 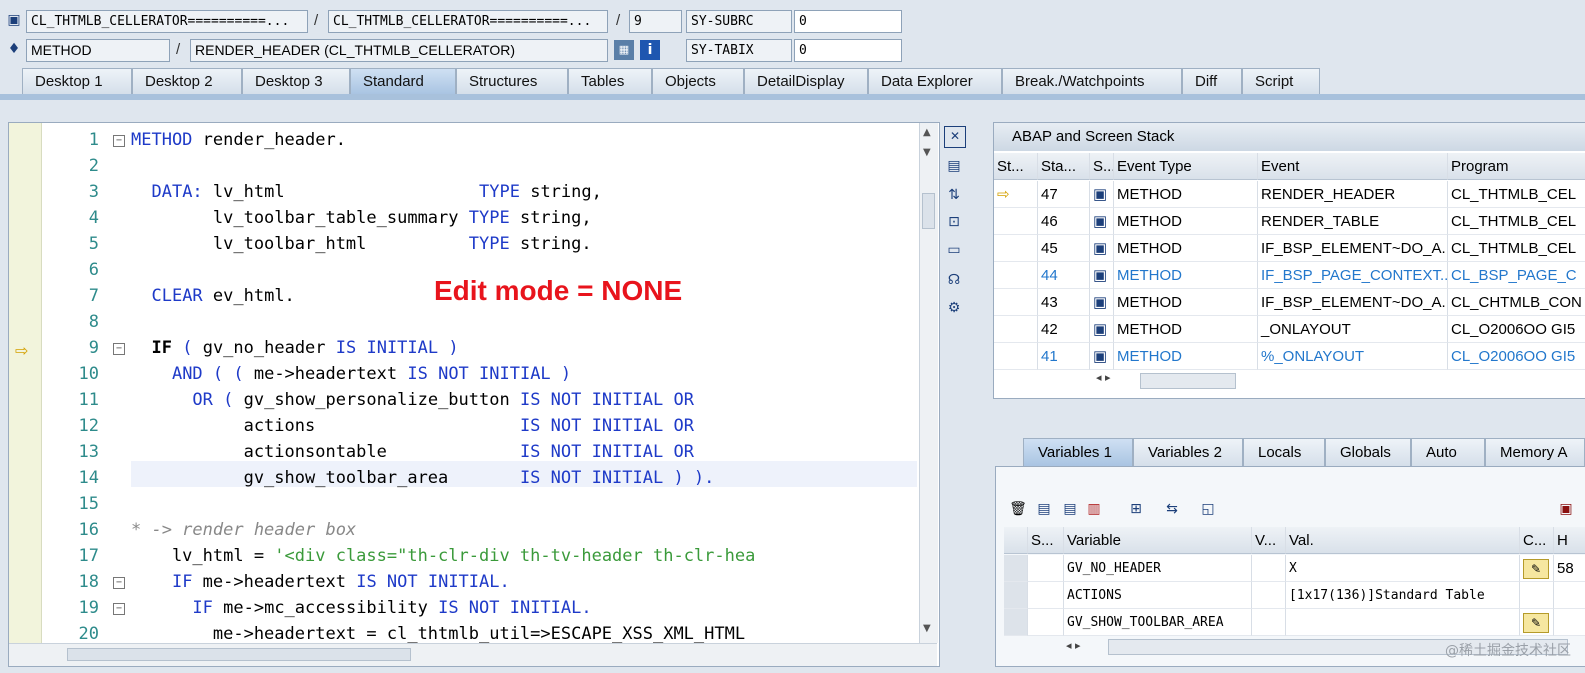 What do you see at coordinates (1516, 356) in the screenshot?
I see `program: CL_O2006OO GI5` at bounding box center [1516, 356].